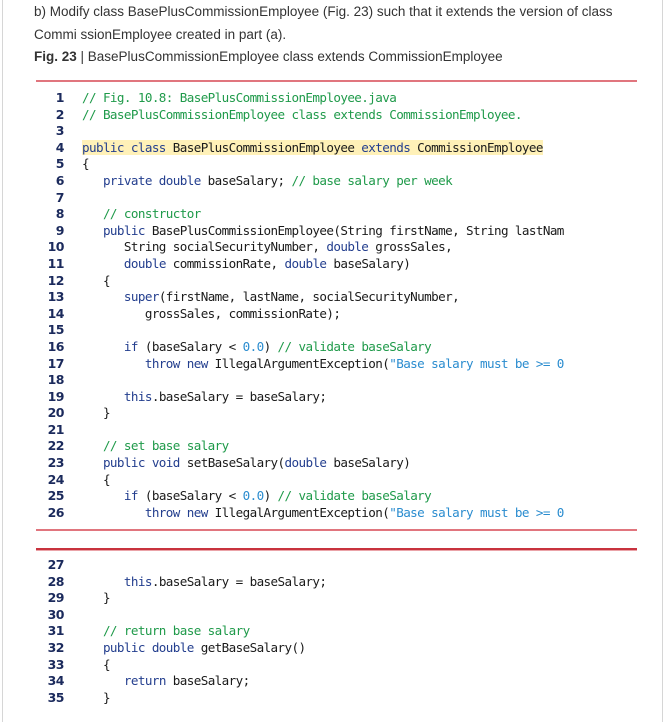 Image resolution: width=668 pixels, height=722 pixels. What do you see at coordinates (351, 330) in the screenshot?
I see `code-line: 15` at bounding box center [351, 330].